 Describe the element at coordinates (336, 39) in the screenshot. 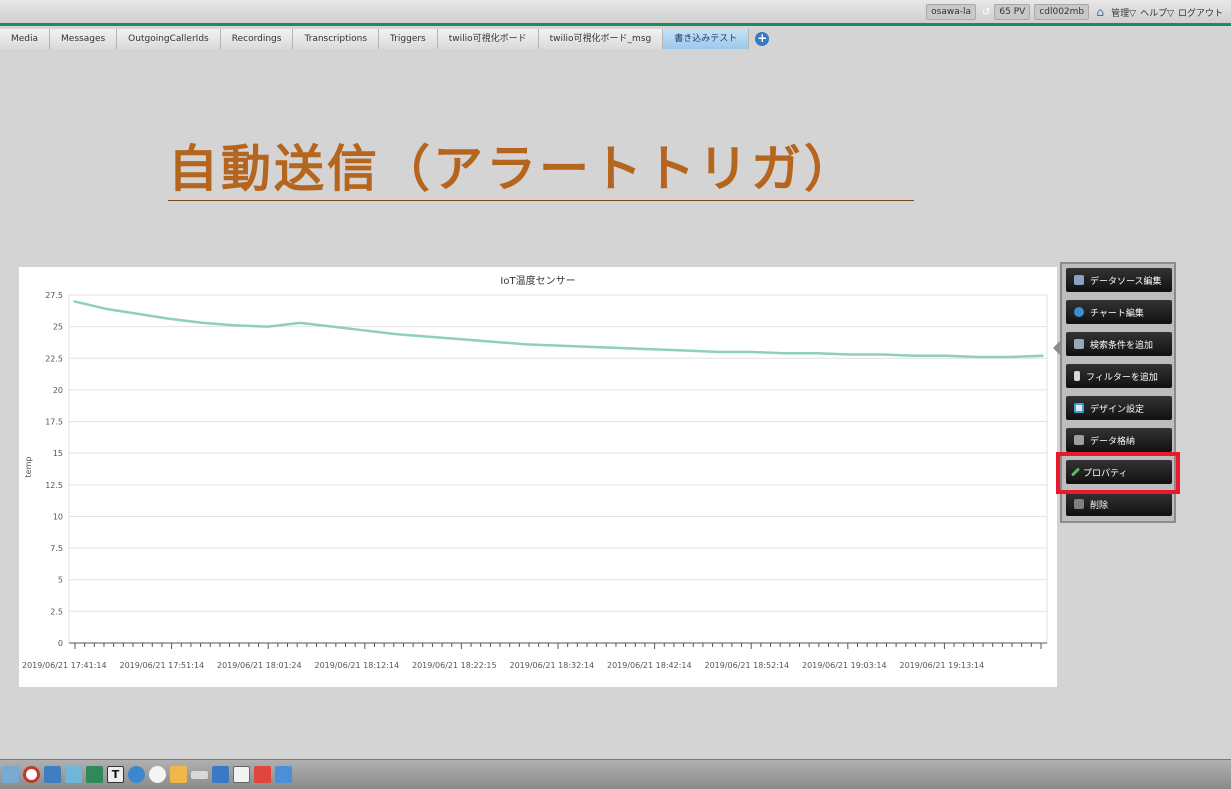

I see `tab-transcriptions: Transcriptions` at that location.